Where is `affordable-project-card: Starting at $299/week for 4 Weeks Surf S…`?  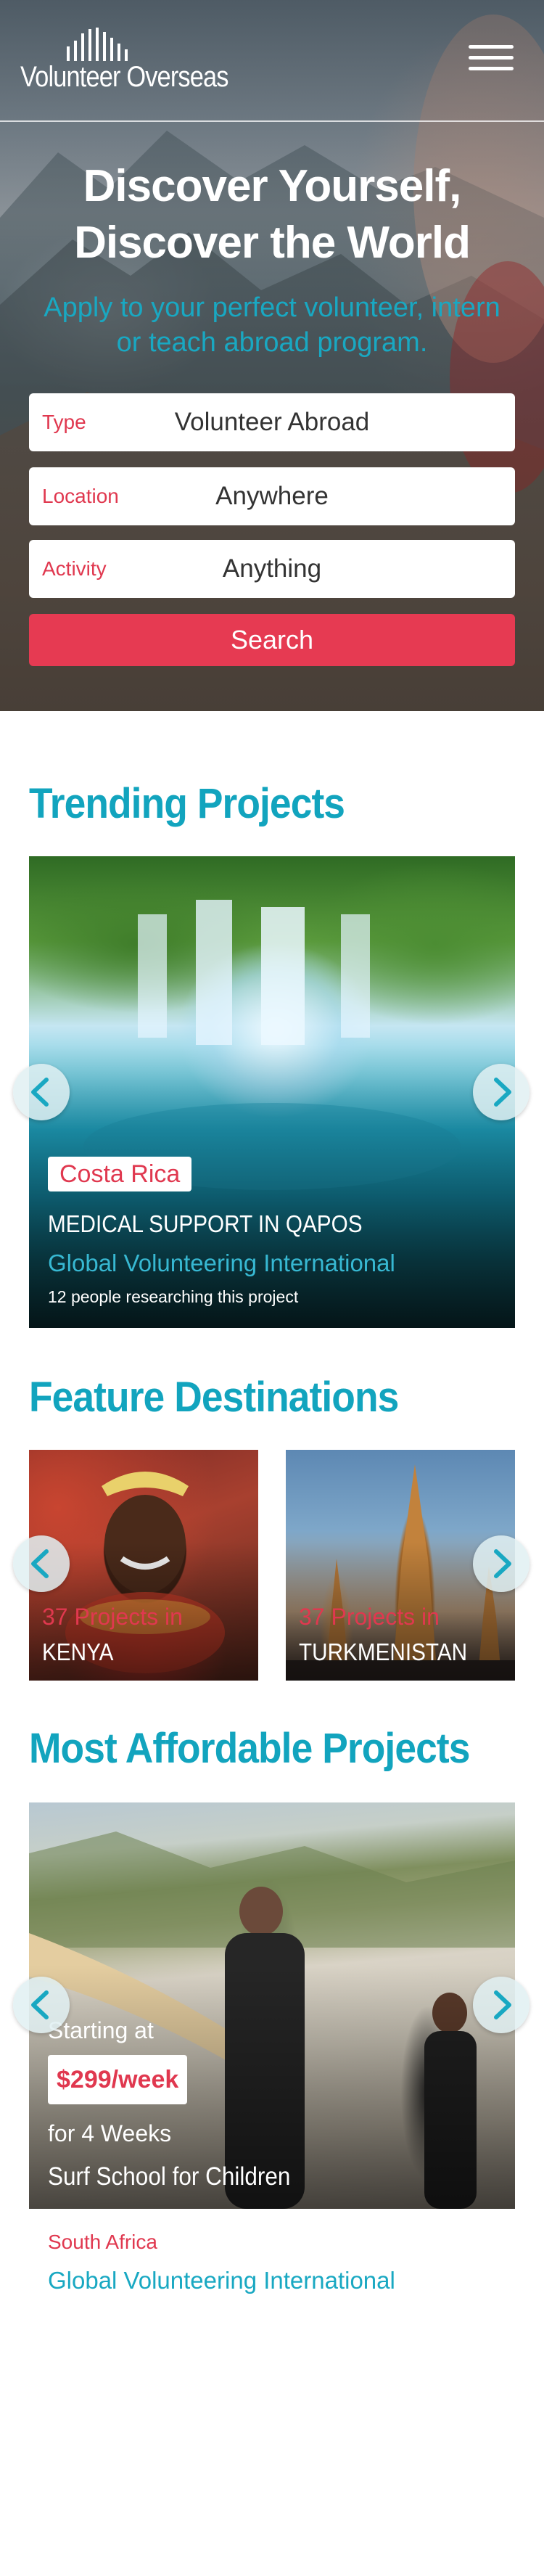 affordable-project-card: Starting at $299/week for 4 Weeks Surf S… is located at coordinates (272, 2005).